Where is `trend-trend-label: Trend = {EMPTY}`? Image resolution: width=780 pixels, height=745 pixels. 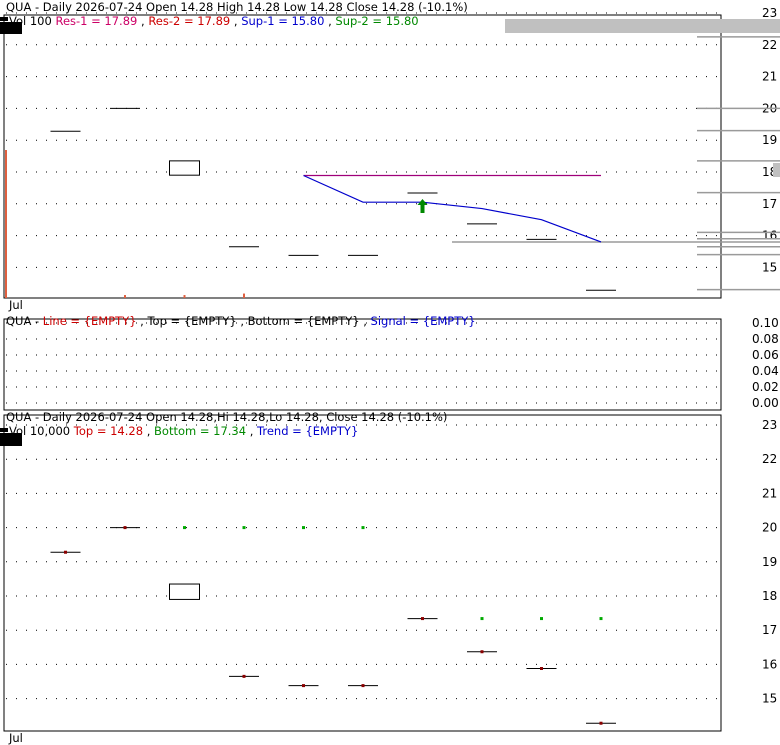 trend-trend-label: Trend = {EMPTY} is located at coordinates (307, 431).